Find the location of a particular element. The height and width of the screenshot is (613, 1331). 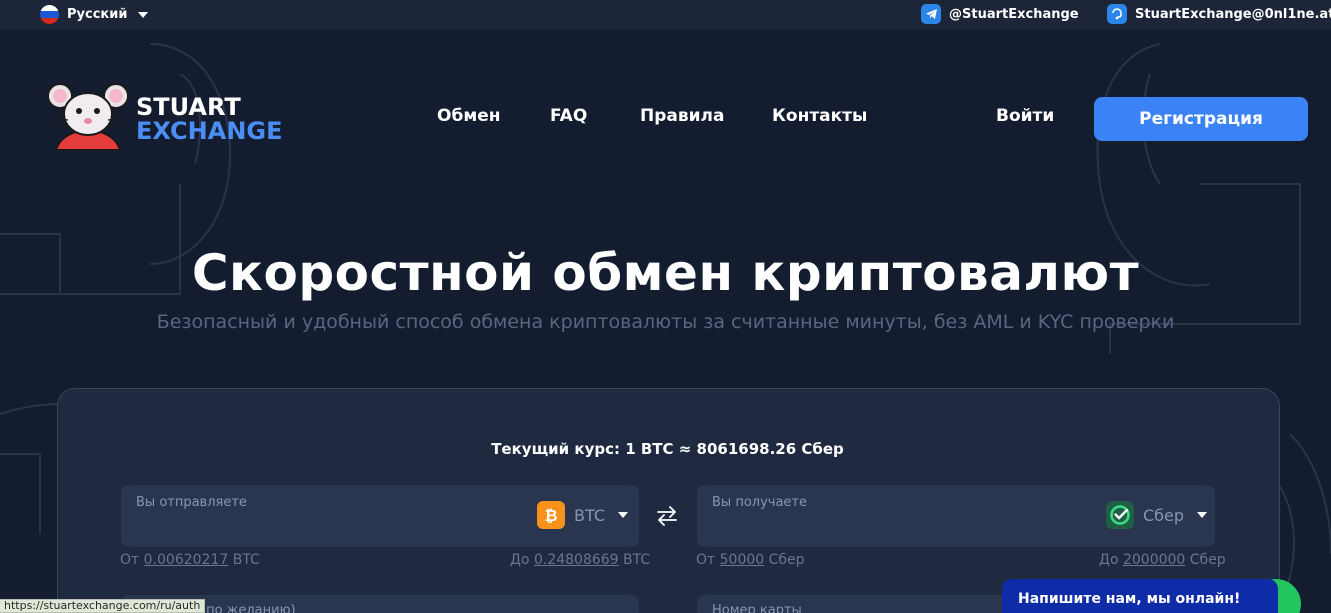

brand-name-line2: EXCHANGE is located at coordinates (209, 131).